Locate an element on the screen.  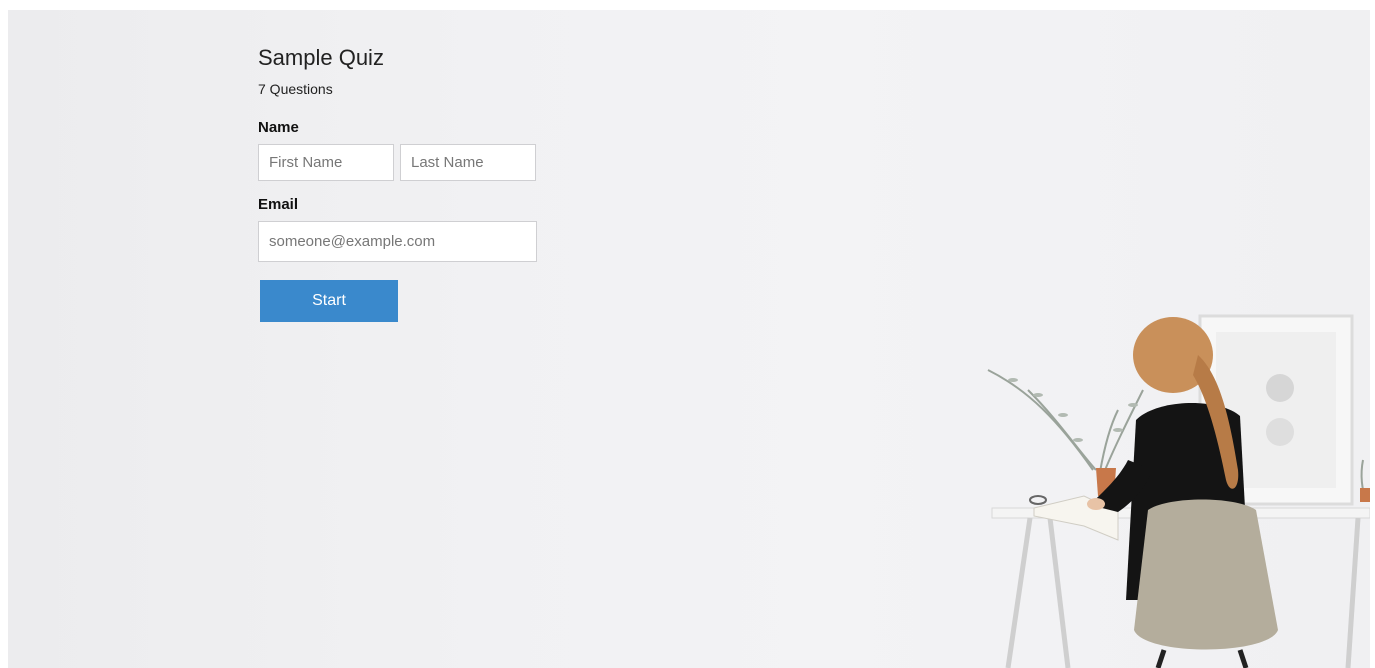
email-label: Email is located at coordinates (278, 204).